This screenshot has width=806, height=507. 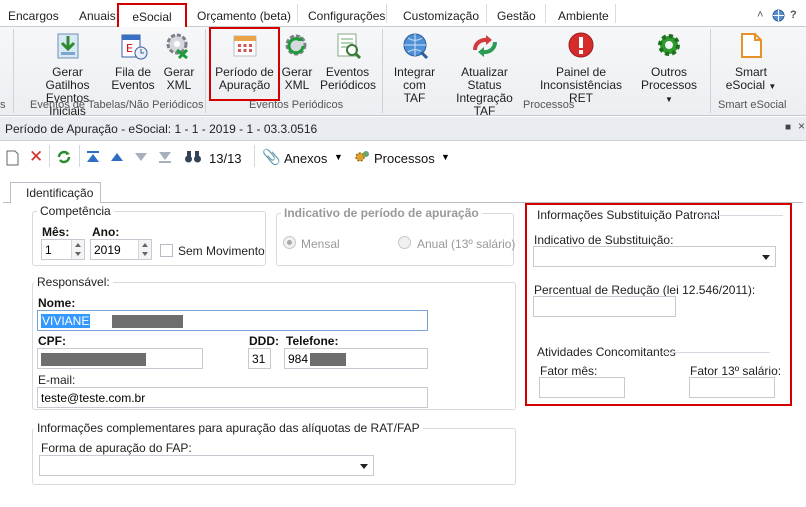 I want to click on nome-label: Nome:, so click(x=57, y=303).